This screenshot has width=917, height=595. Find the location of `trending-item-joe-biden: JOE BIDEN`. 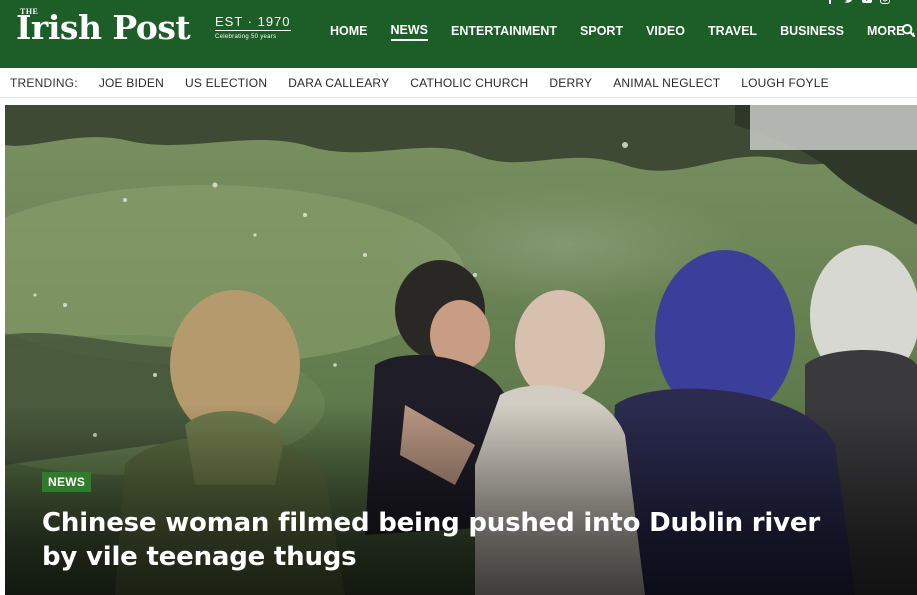

trending-item-joe-biden: JOE BIDEN is located at coordinates (131, 83).